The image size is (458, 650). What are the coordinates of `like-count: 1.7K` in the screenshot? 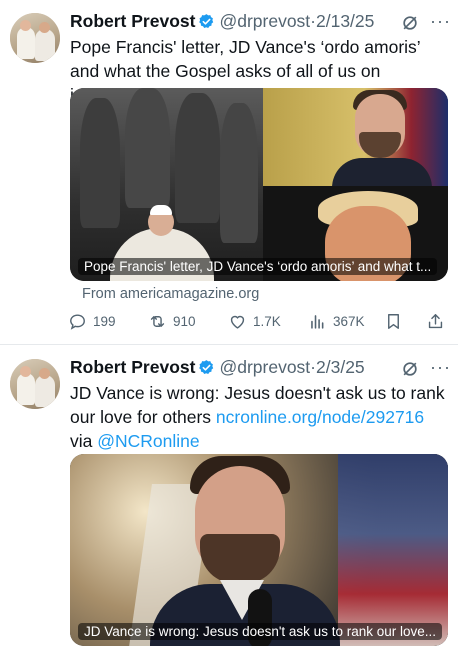 It's located at (267, 321).